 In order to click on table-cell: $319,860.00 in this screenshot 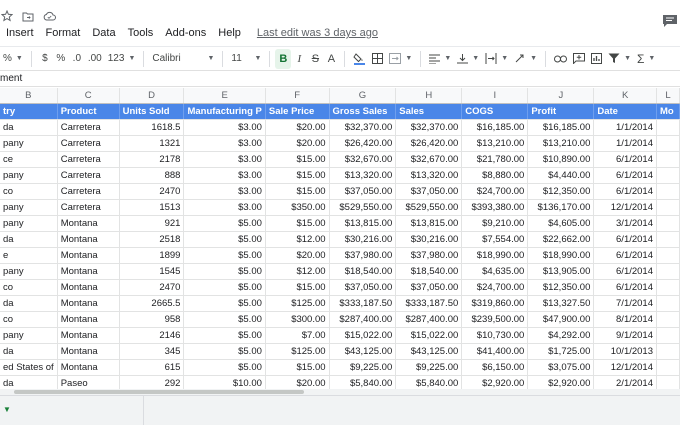, I will do `click(495, 303)`.